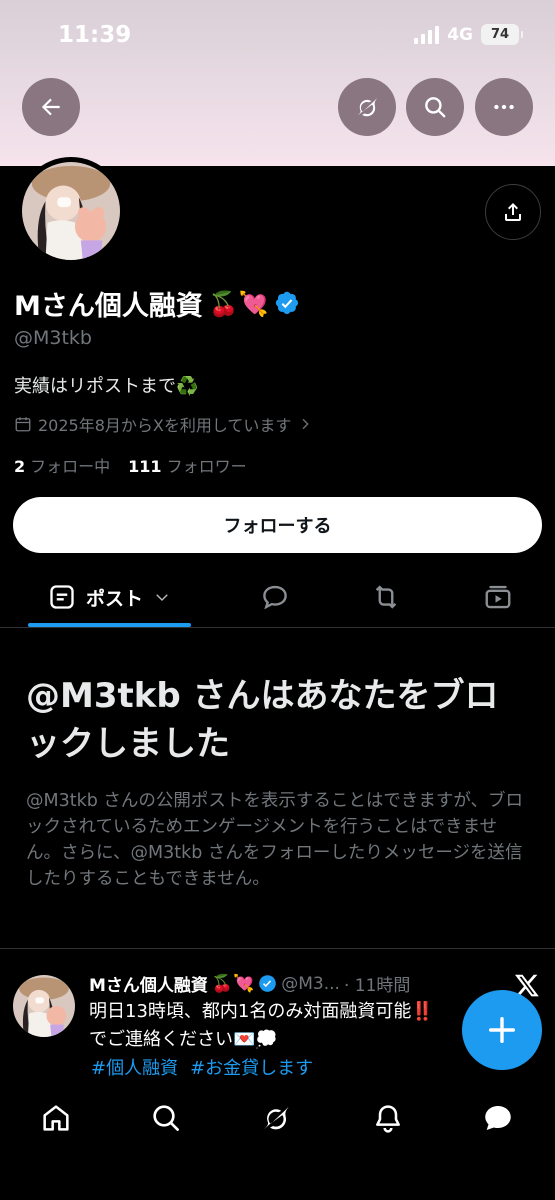 This screenshot has height=1200, width=555. I want to click on battery-icon: 74, so click(502, 34).